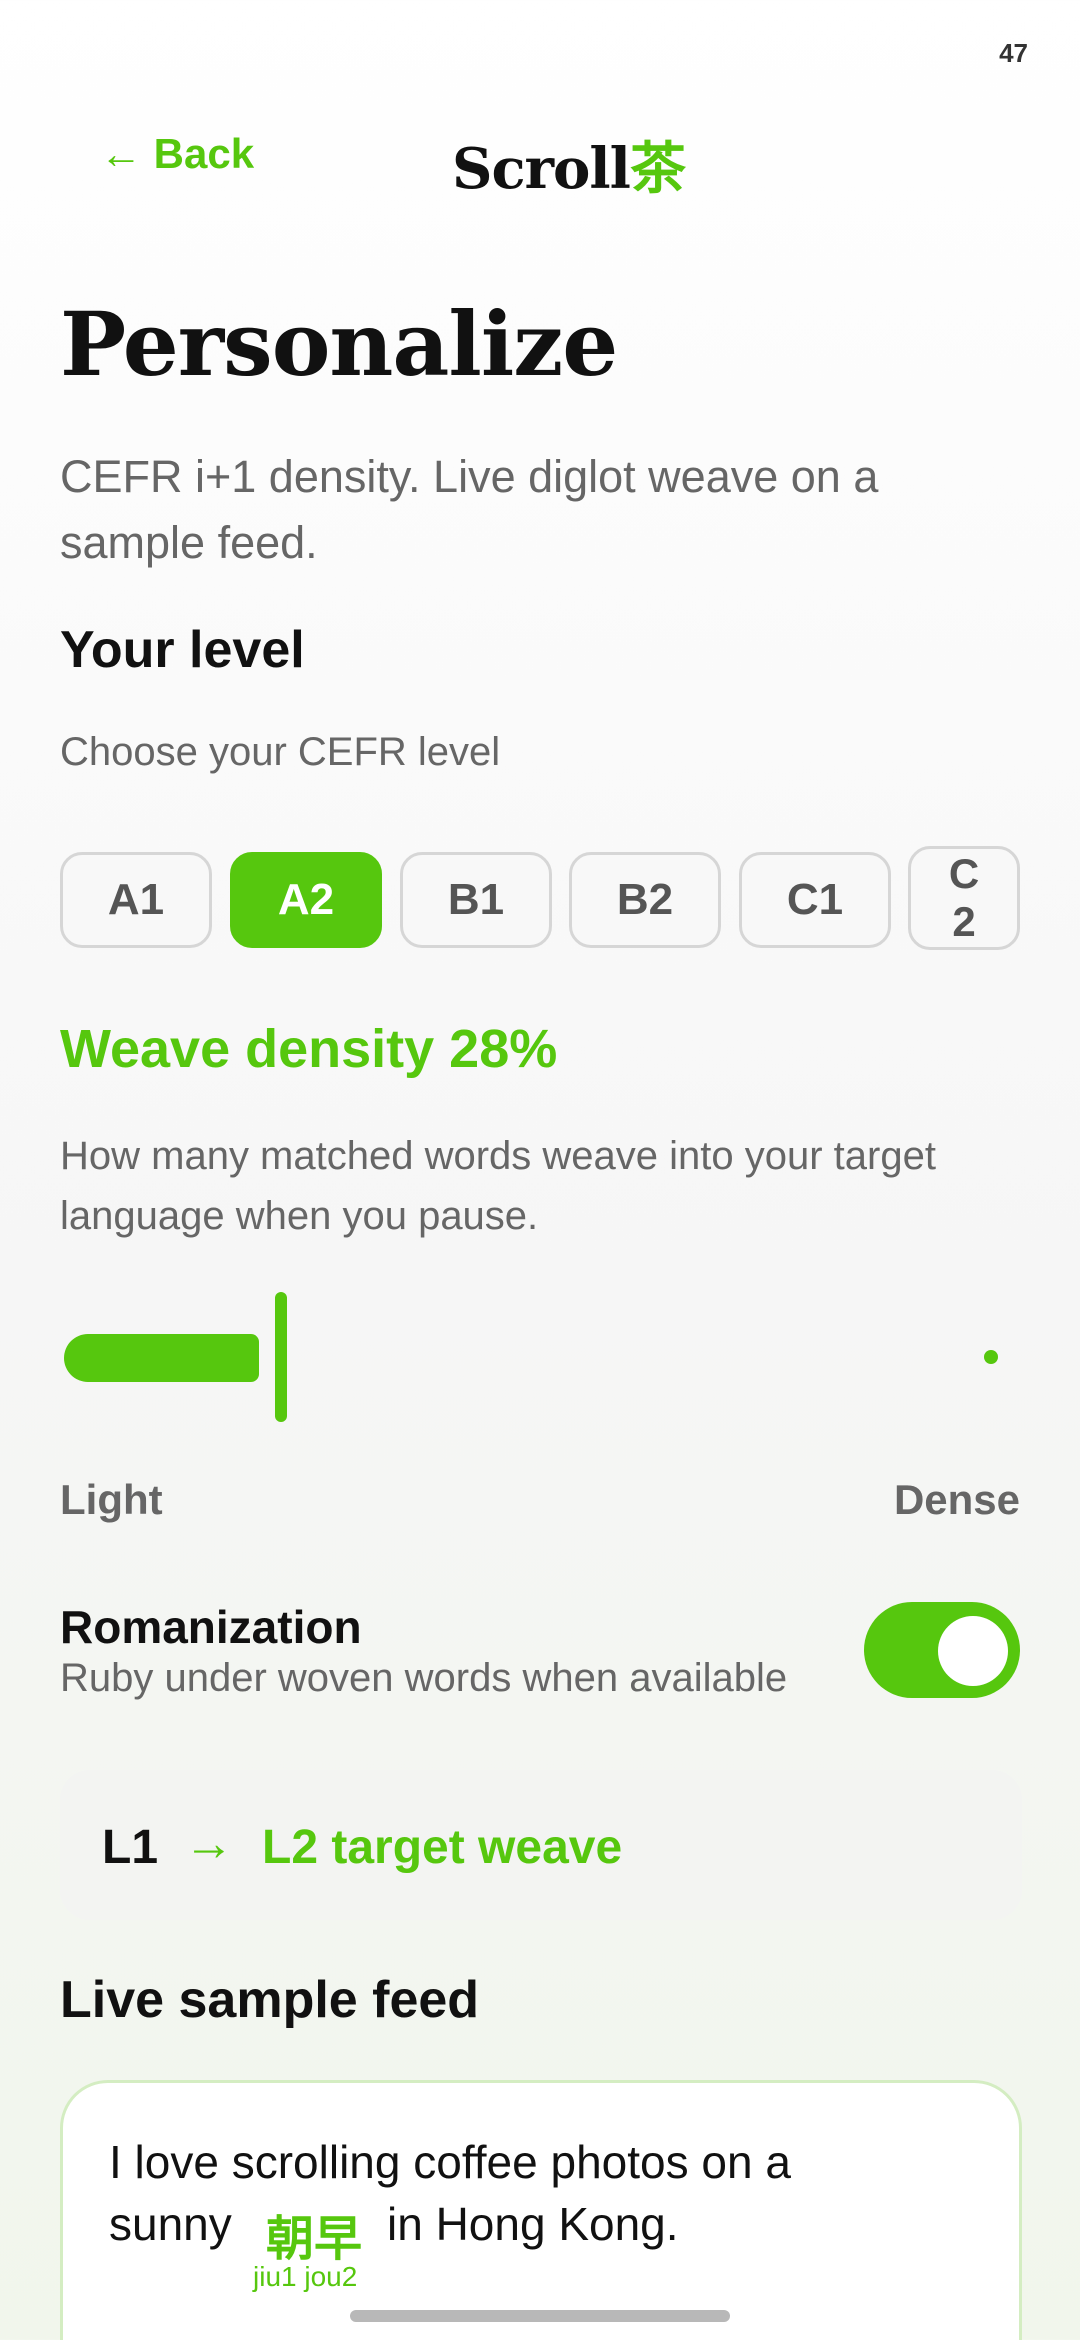  I want to click on weave-direction-card: L1 → L2 target weave, so click(541, 1845).